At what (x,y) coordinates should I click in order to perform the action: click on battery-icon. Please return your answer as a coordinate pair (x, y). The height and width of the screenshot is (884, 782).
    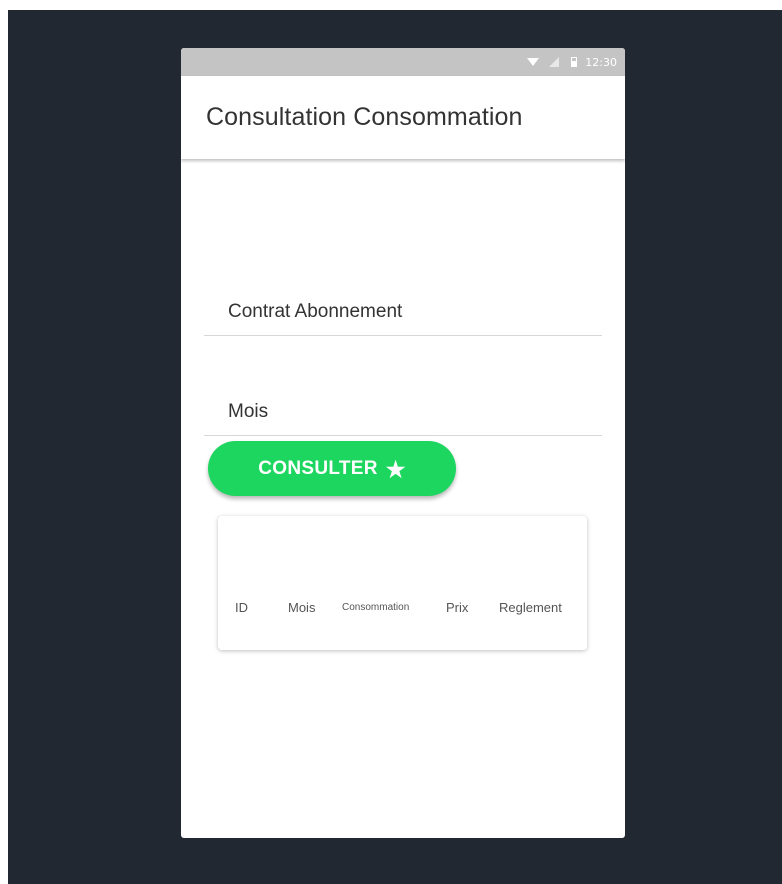
    Looking at the image, I should click on (574, 62).